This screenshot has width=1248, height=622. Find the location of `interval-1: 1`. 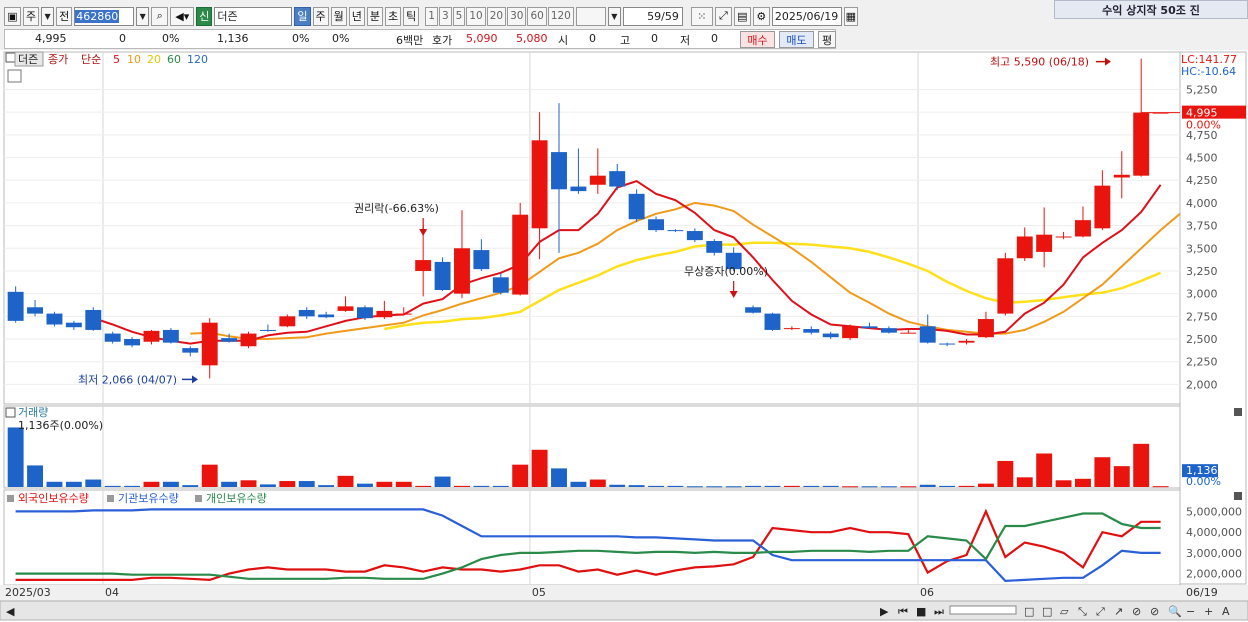

interval-1: 1 is located at coordinates (431, 16).